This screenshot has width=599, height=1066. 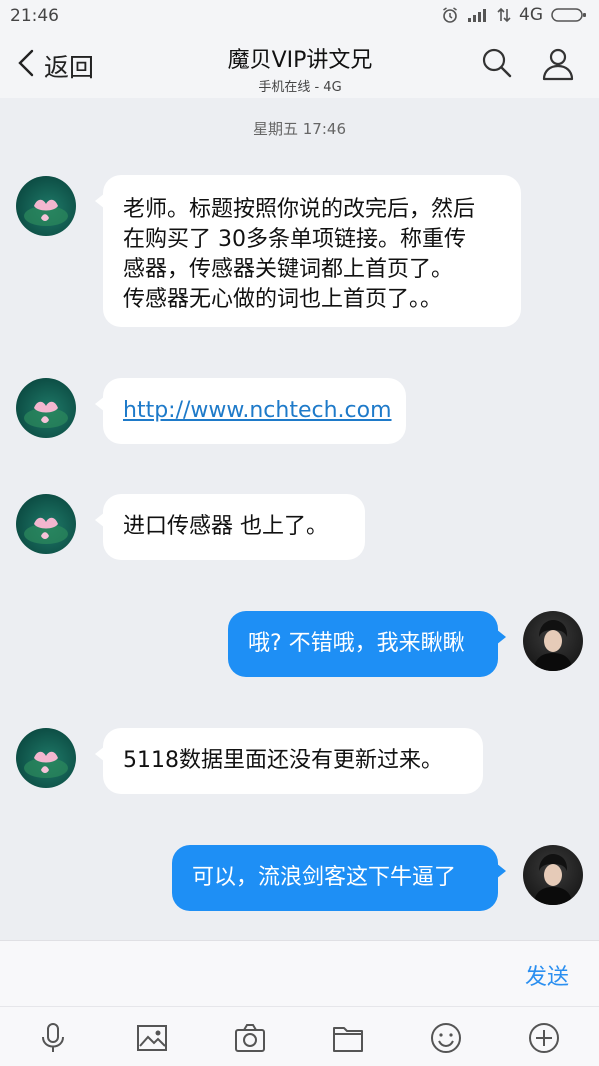 I want to click on chat-timestamp: 星期五 17:46, so click(x=299, y=129).